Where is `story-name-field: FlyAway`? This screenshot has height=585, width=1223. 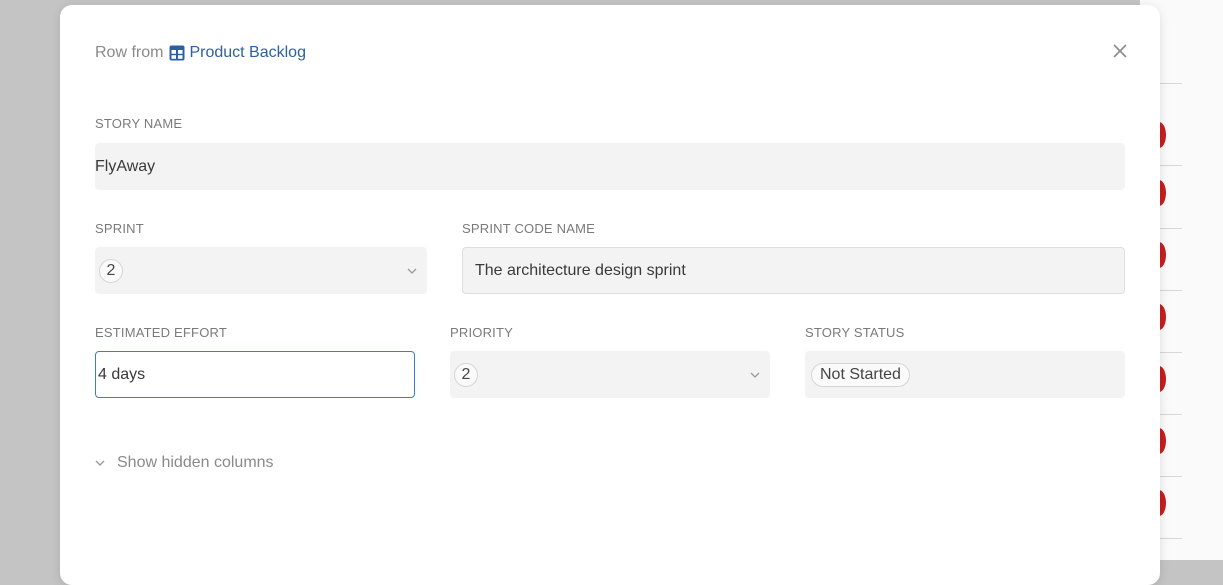 story-name-field: FlyAway is located at coordinates (610, 166).